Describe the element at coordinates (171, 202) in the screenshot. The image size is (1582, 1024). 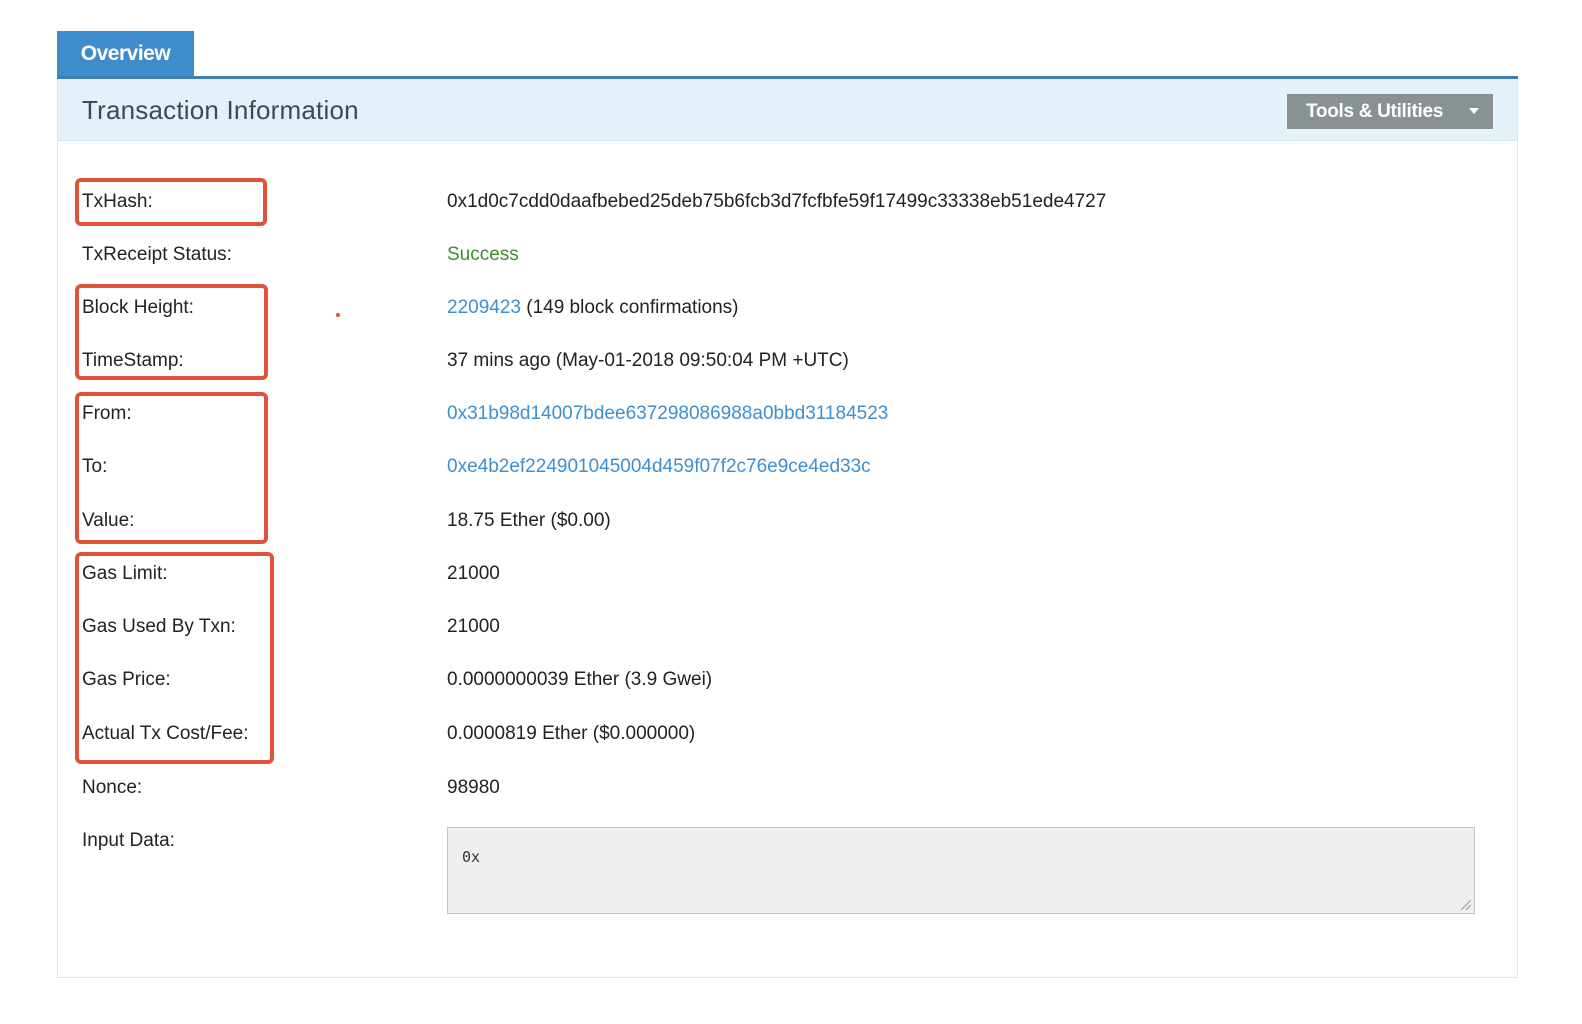
I see `highlight-box-txhash` at that location.